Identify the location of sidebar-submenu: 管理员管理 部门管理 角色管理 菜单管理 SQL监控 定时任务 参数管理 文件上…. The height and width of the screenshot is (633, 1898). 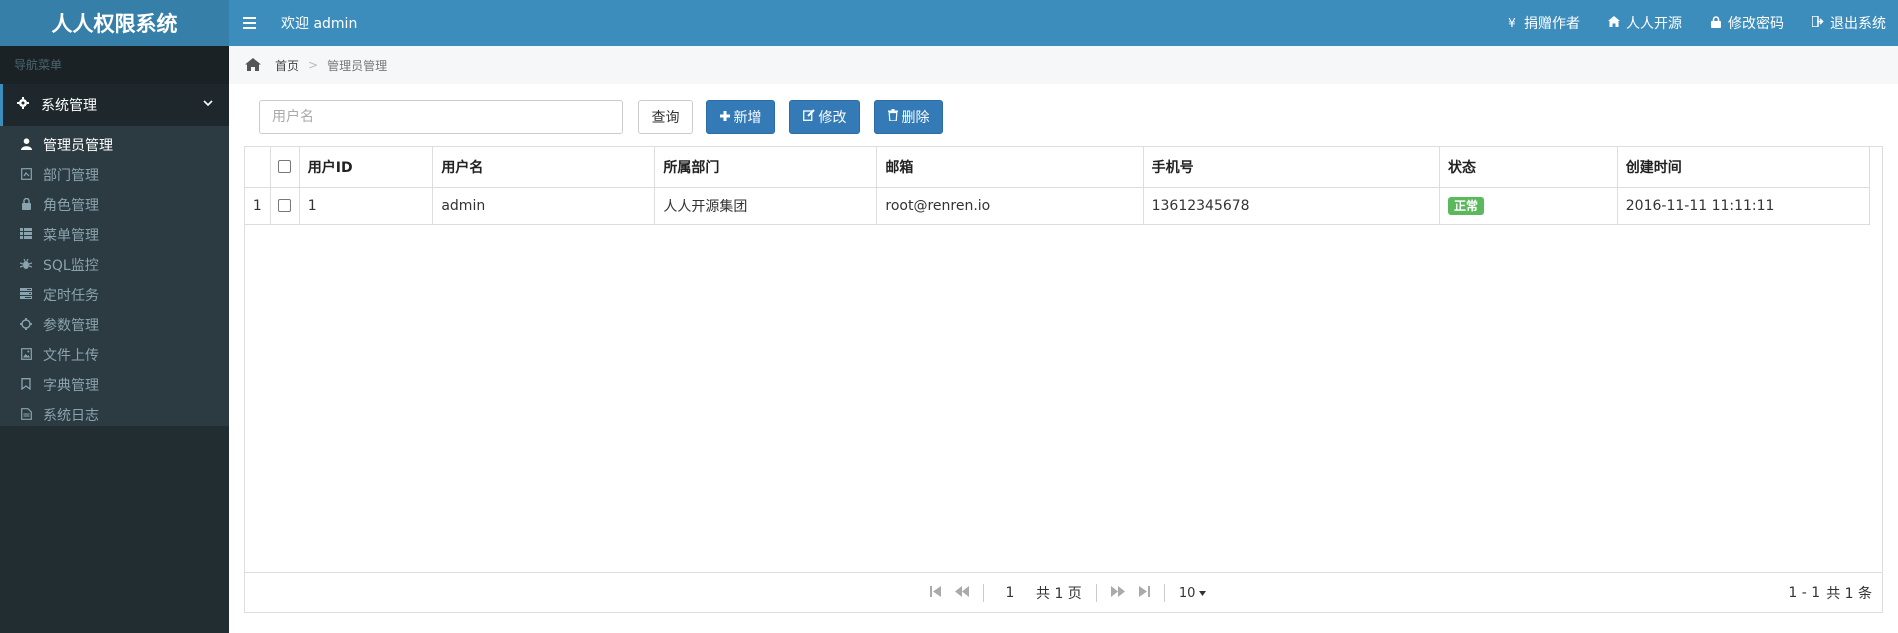
(114, 276).